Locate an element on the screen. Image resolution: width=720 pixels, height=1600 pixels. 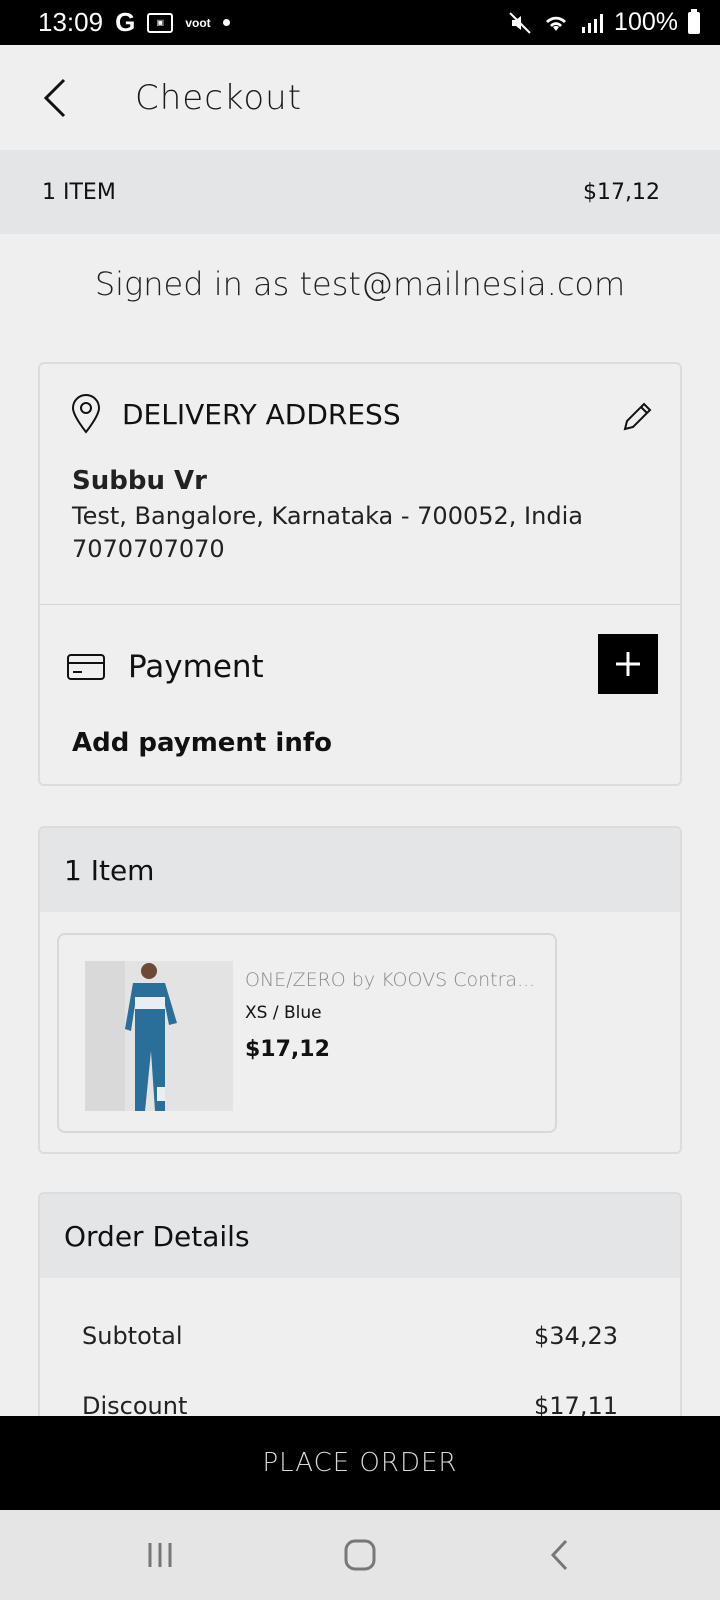
battery-icon is located at coordinates (694, 21).